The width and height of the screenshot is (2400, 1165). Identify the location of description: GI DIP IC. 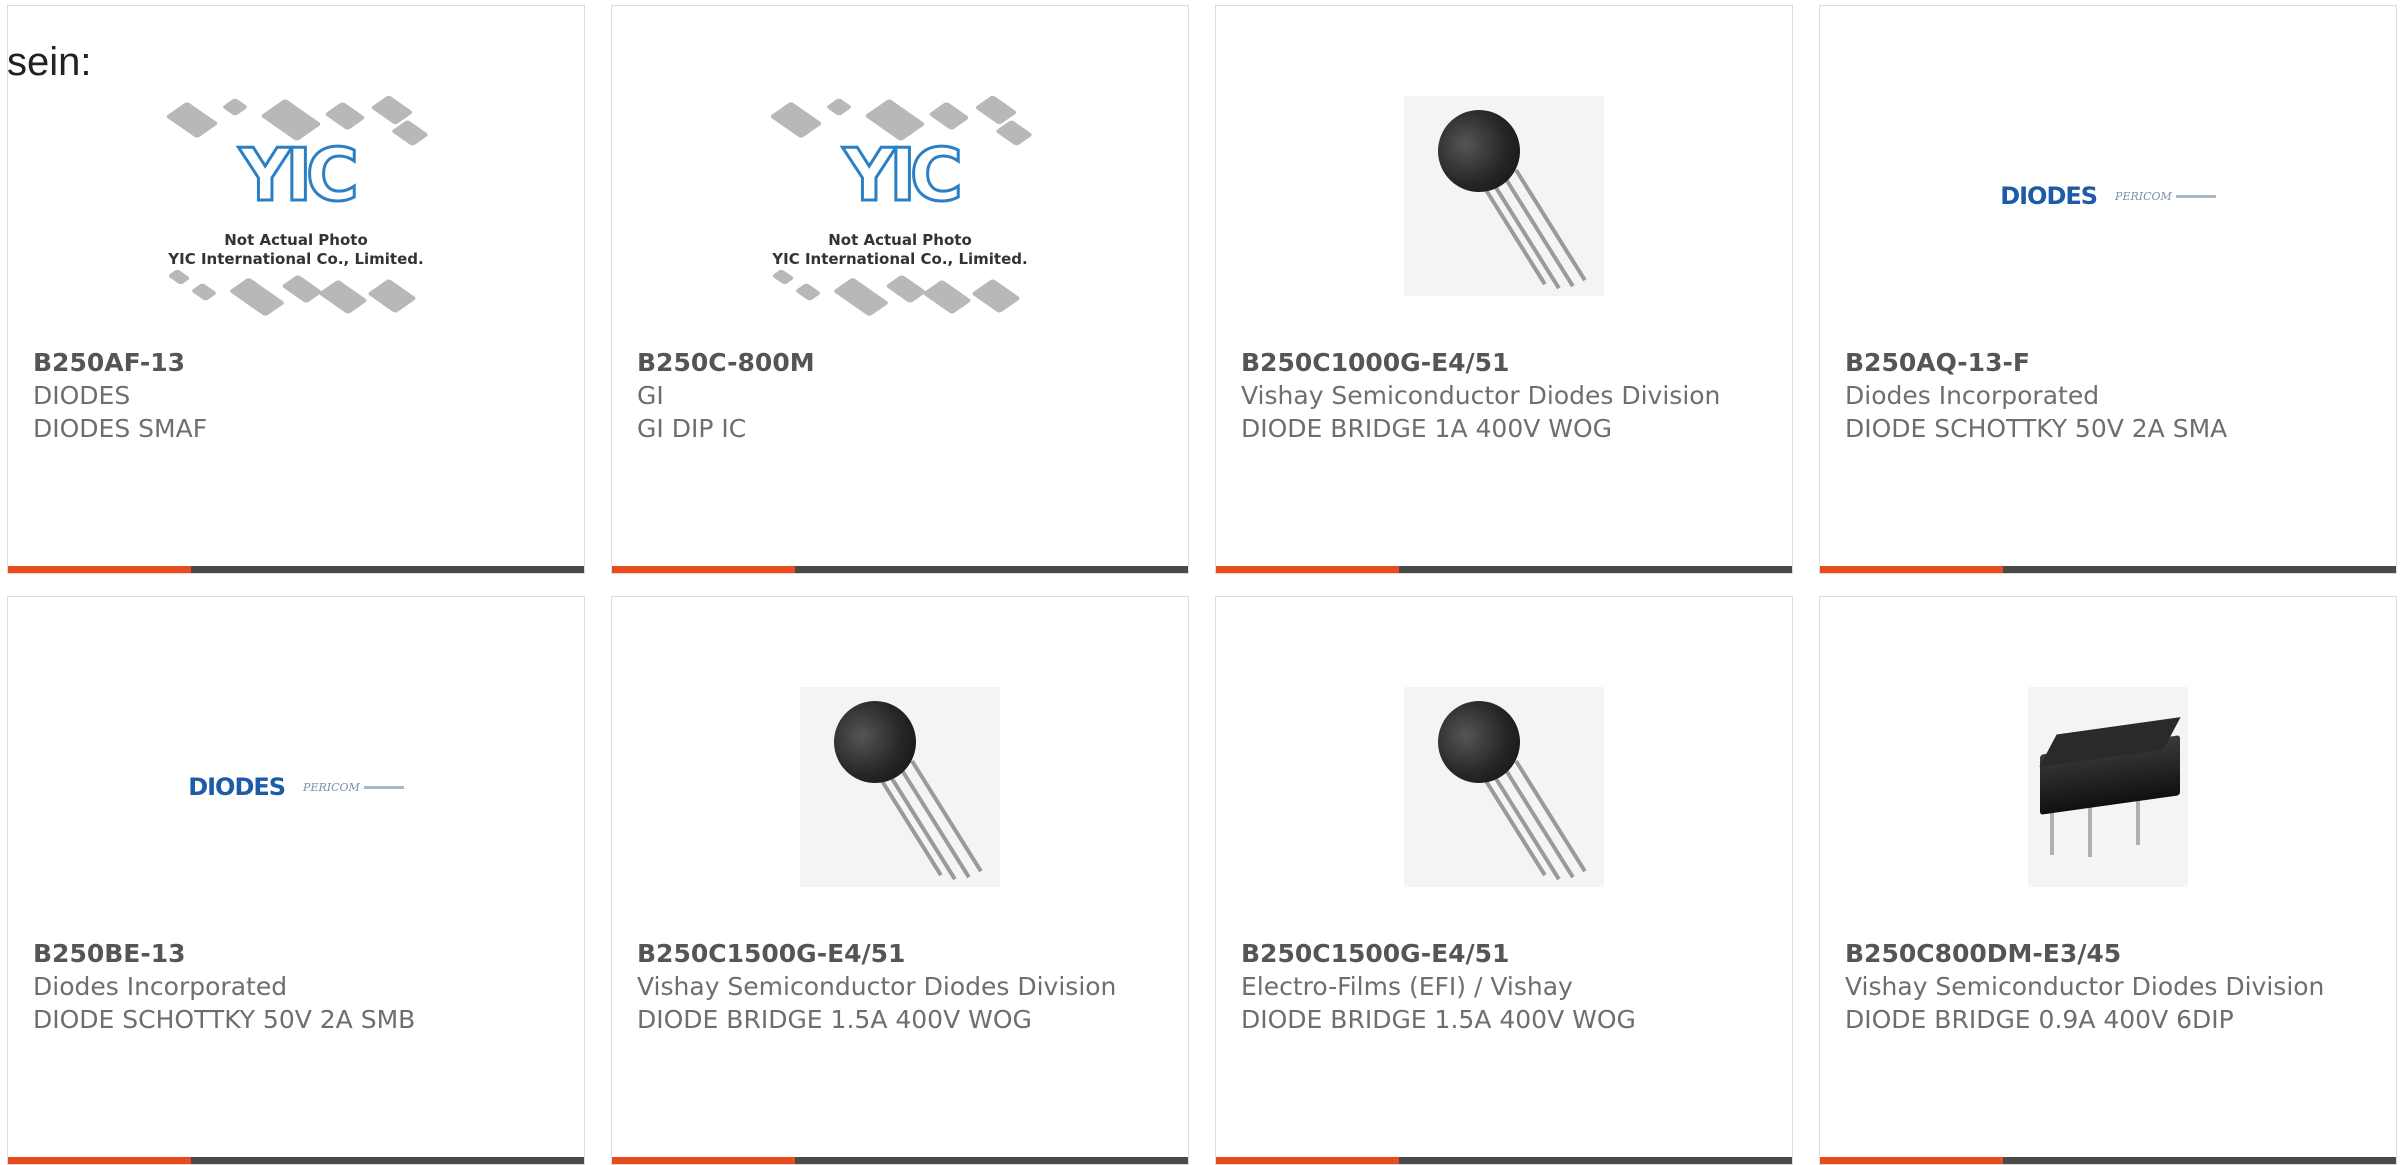
(692, 428).